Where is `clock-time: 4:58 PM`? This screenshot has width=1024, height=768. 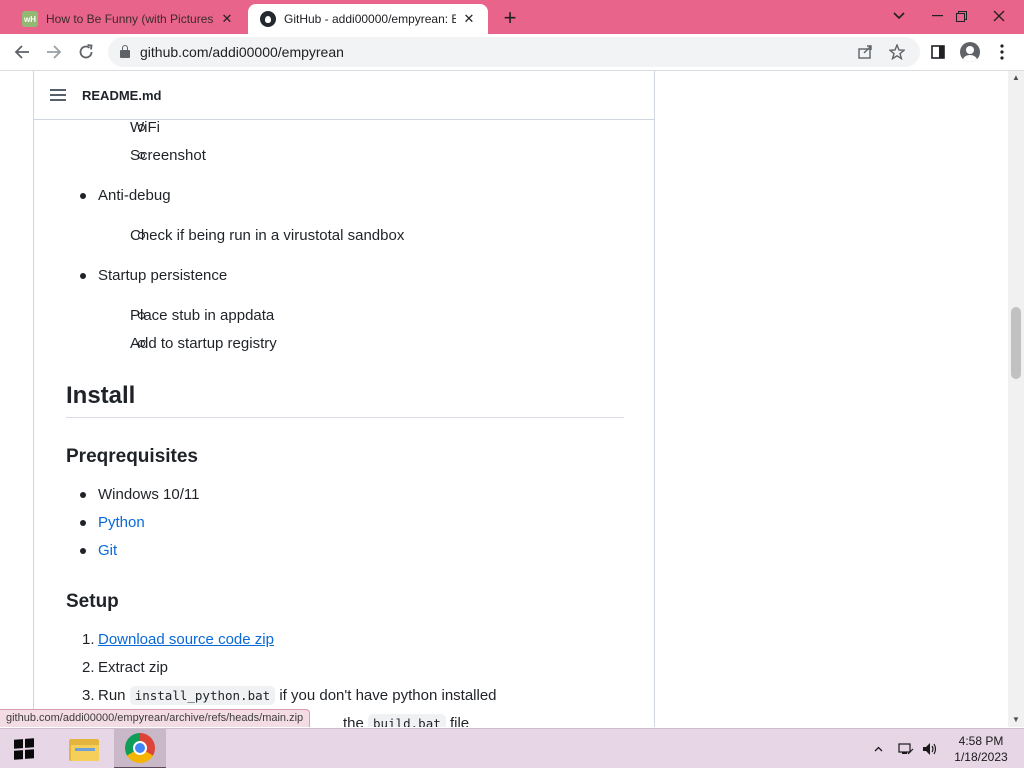 clock-time: 4:58 PM is located at coordinates (981, 741).